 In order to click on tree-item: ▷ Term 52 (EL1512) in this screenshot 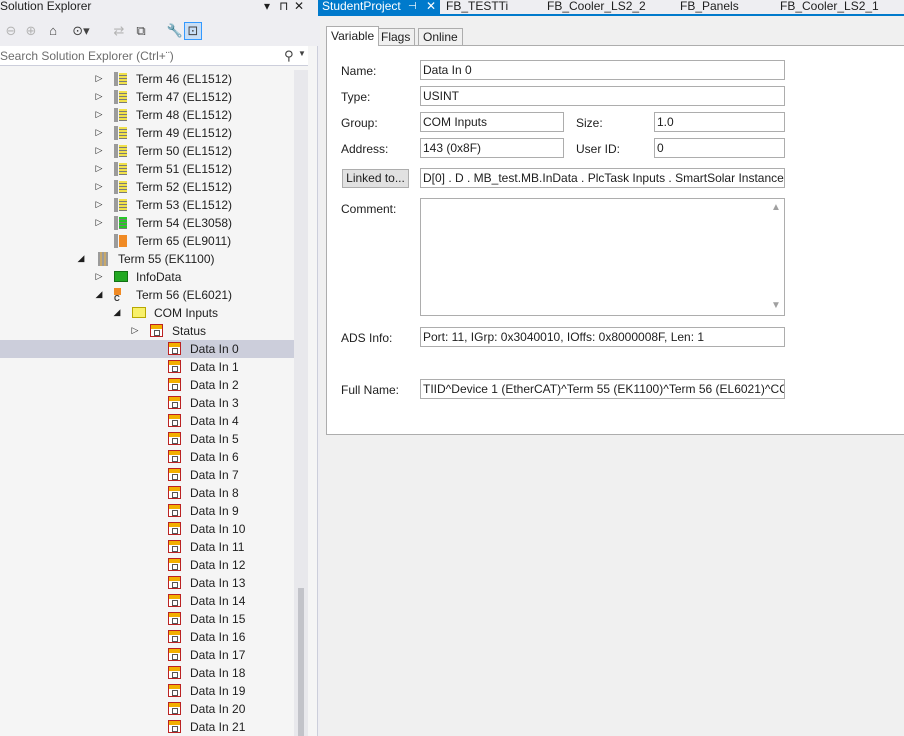, I will do `click(147, 187)`.